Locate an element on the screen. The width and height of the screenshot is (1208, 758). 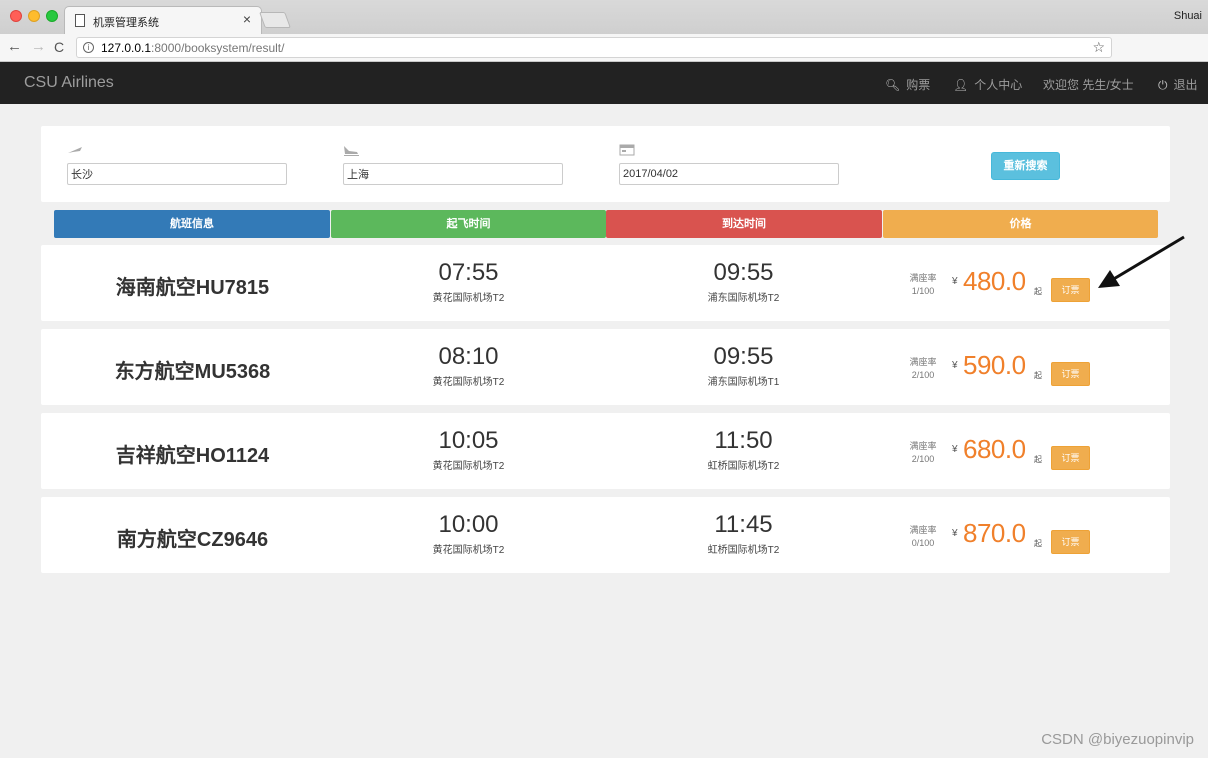
browser-titlebar: 机票管理系统 × Shuai is located at coordinates (604, 17).